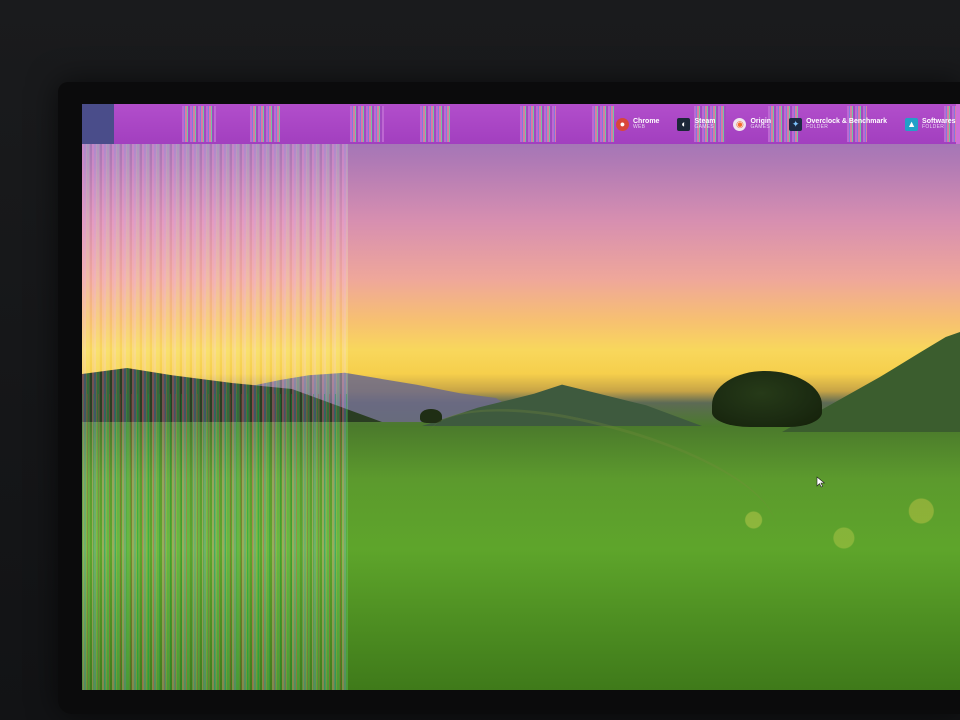 The width and height of the screenshot is (960, 720). I want to click on chrome-icon: ●, so click(622, 124).